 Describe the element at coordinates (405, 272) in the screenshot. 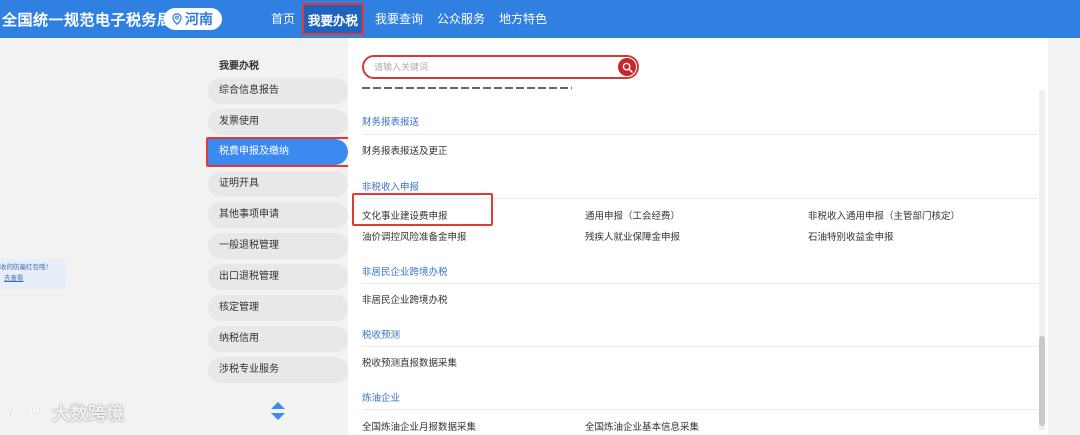

I see `section-title-non-resident: 非居民企业跨境办税` at that location.